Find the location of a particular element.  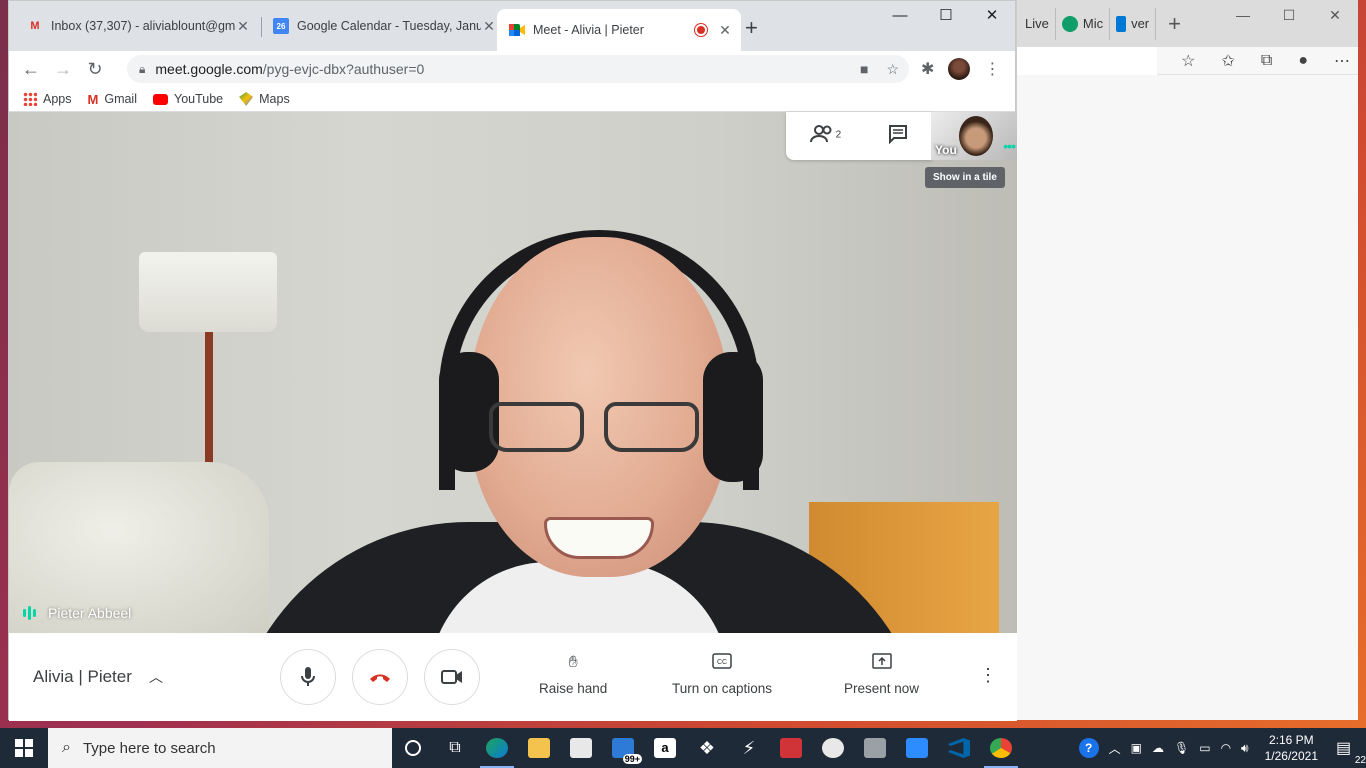

camera-button-taskbar is located at coordinates (875, 748).